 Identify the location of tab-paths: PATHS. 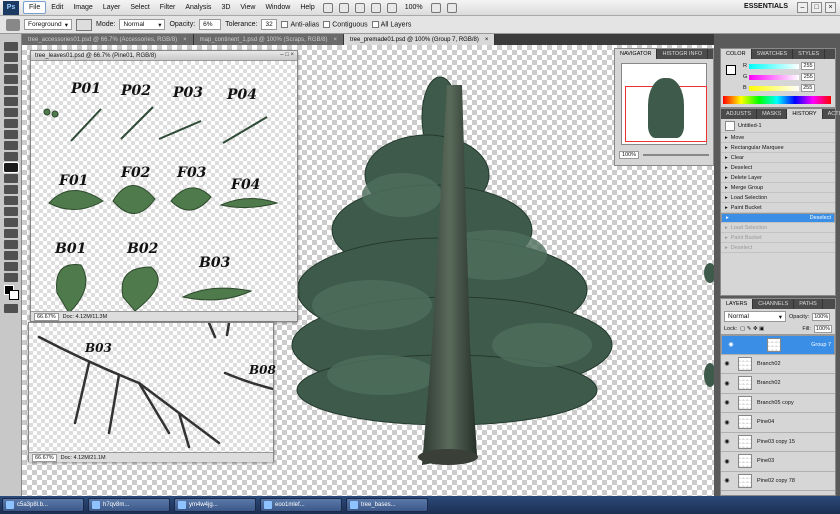
(808, 304).